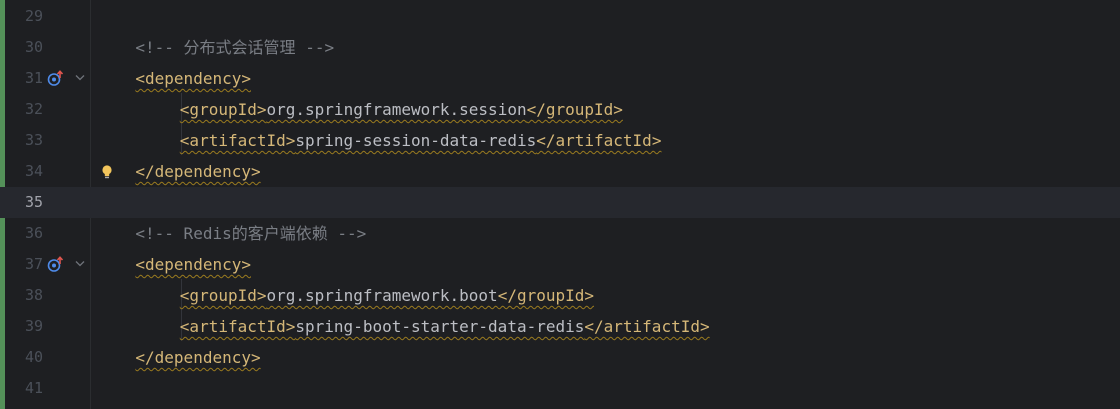 The height and width of the screenshot is (409, 1120). Describe the element at coordinates (24, 326) in the screenshot. I see `line-number: 39` at that location.